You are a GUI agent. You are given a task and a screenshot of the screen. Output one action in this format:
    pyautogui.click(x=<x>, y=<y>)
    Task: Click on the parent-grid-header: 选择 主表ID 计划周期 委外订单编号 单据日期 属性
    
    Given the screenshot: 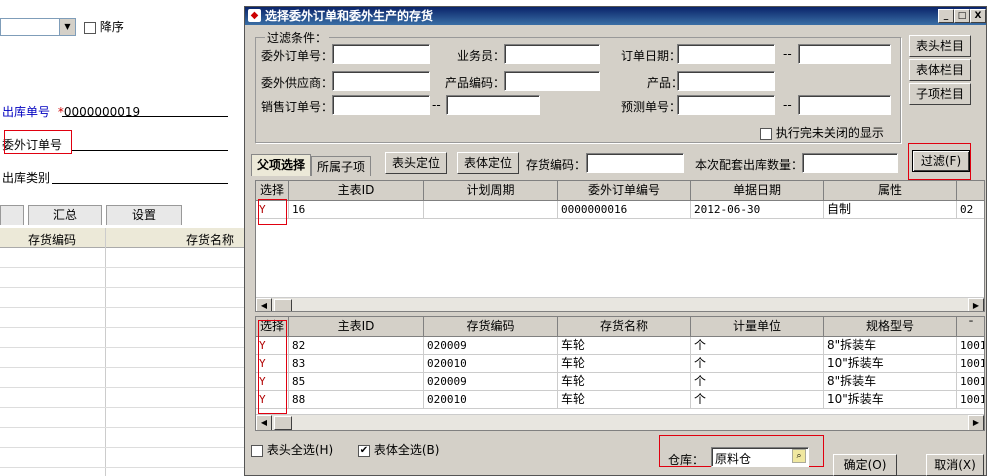 What is the action you would take?
    pyautogui.click(x=620, y=191)
    